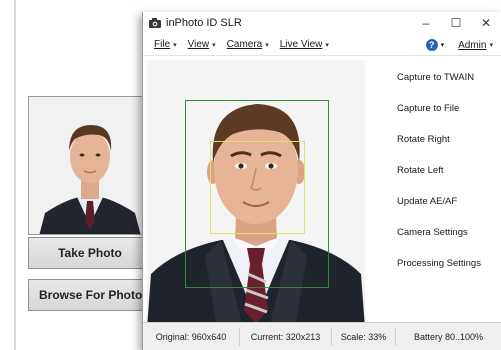 The width and height of the screenshot is (501, 350). Describe the element at coordinates (472, 45) in the screenshot. I see `menu-admin-label: Admin` at that location.